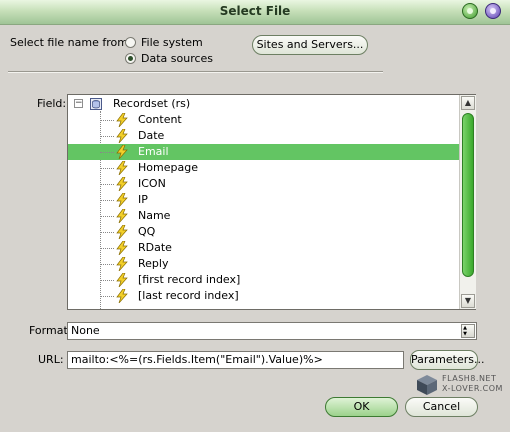 This screenshot has height=432, width=510. Describe the element at coordinates (361, 407) in the screenshot. I see `ok-button: OK` at that location.